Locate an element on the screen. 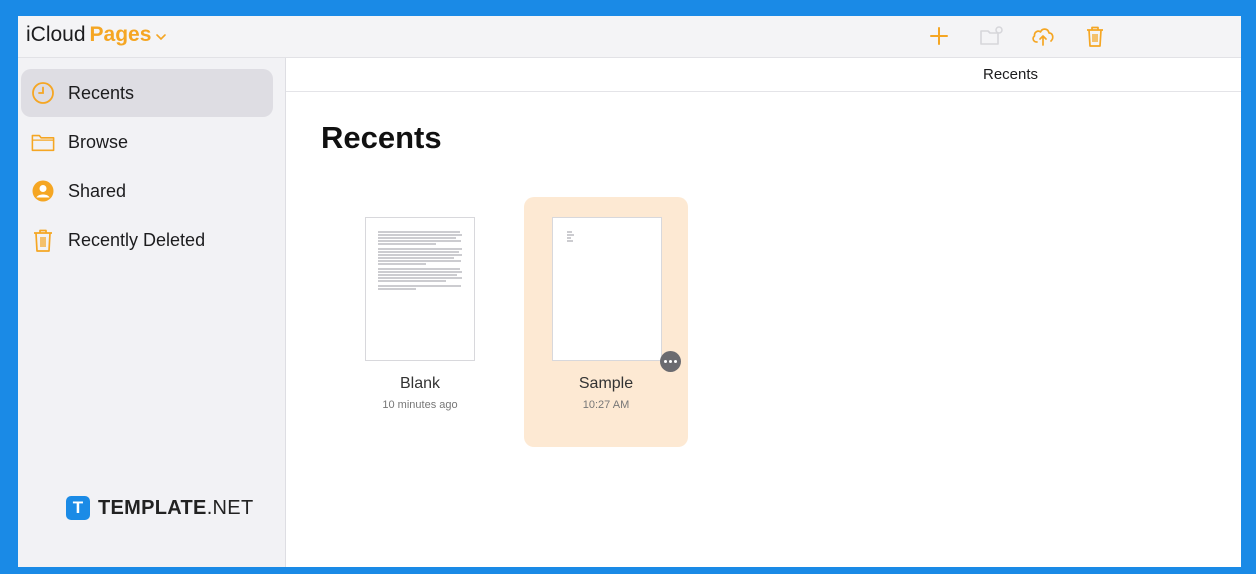 Image resolution: width=1256 pixels, height=574 pixels. logo-mark: T is located at coordinates (78, 508).